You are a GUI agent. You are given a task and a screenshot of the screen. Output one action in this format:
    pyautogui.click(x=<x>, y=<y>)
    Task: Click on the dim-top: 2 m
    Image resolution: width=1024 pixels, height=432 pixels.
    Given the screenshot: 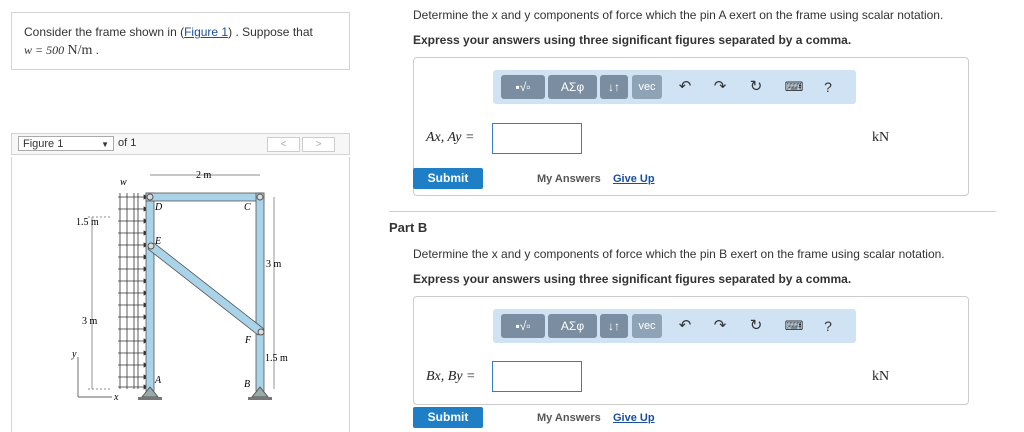 What is the action you would take?
    pyautogui.click(x=204, y=175)
    